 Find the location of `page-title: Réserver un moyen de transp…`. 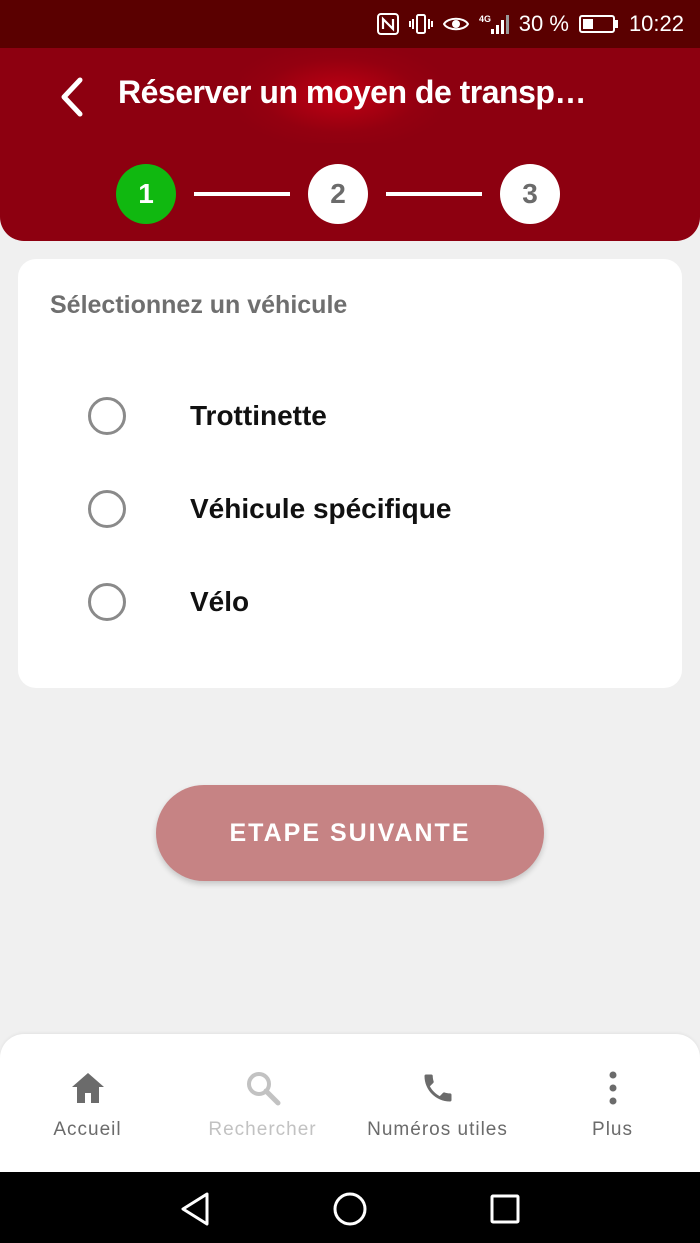

page-title: Réserver un moyen de transp… is located at coordinates (352, 92).